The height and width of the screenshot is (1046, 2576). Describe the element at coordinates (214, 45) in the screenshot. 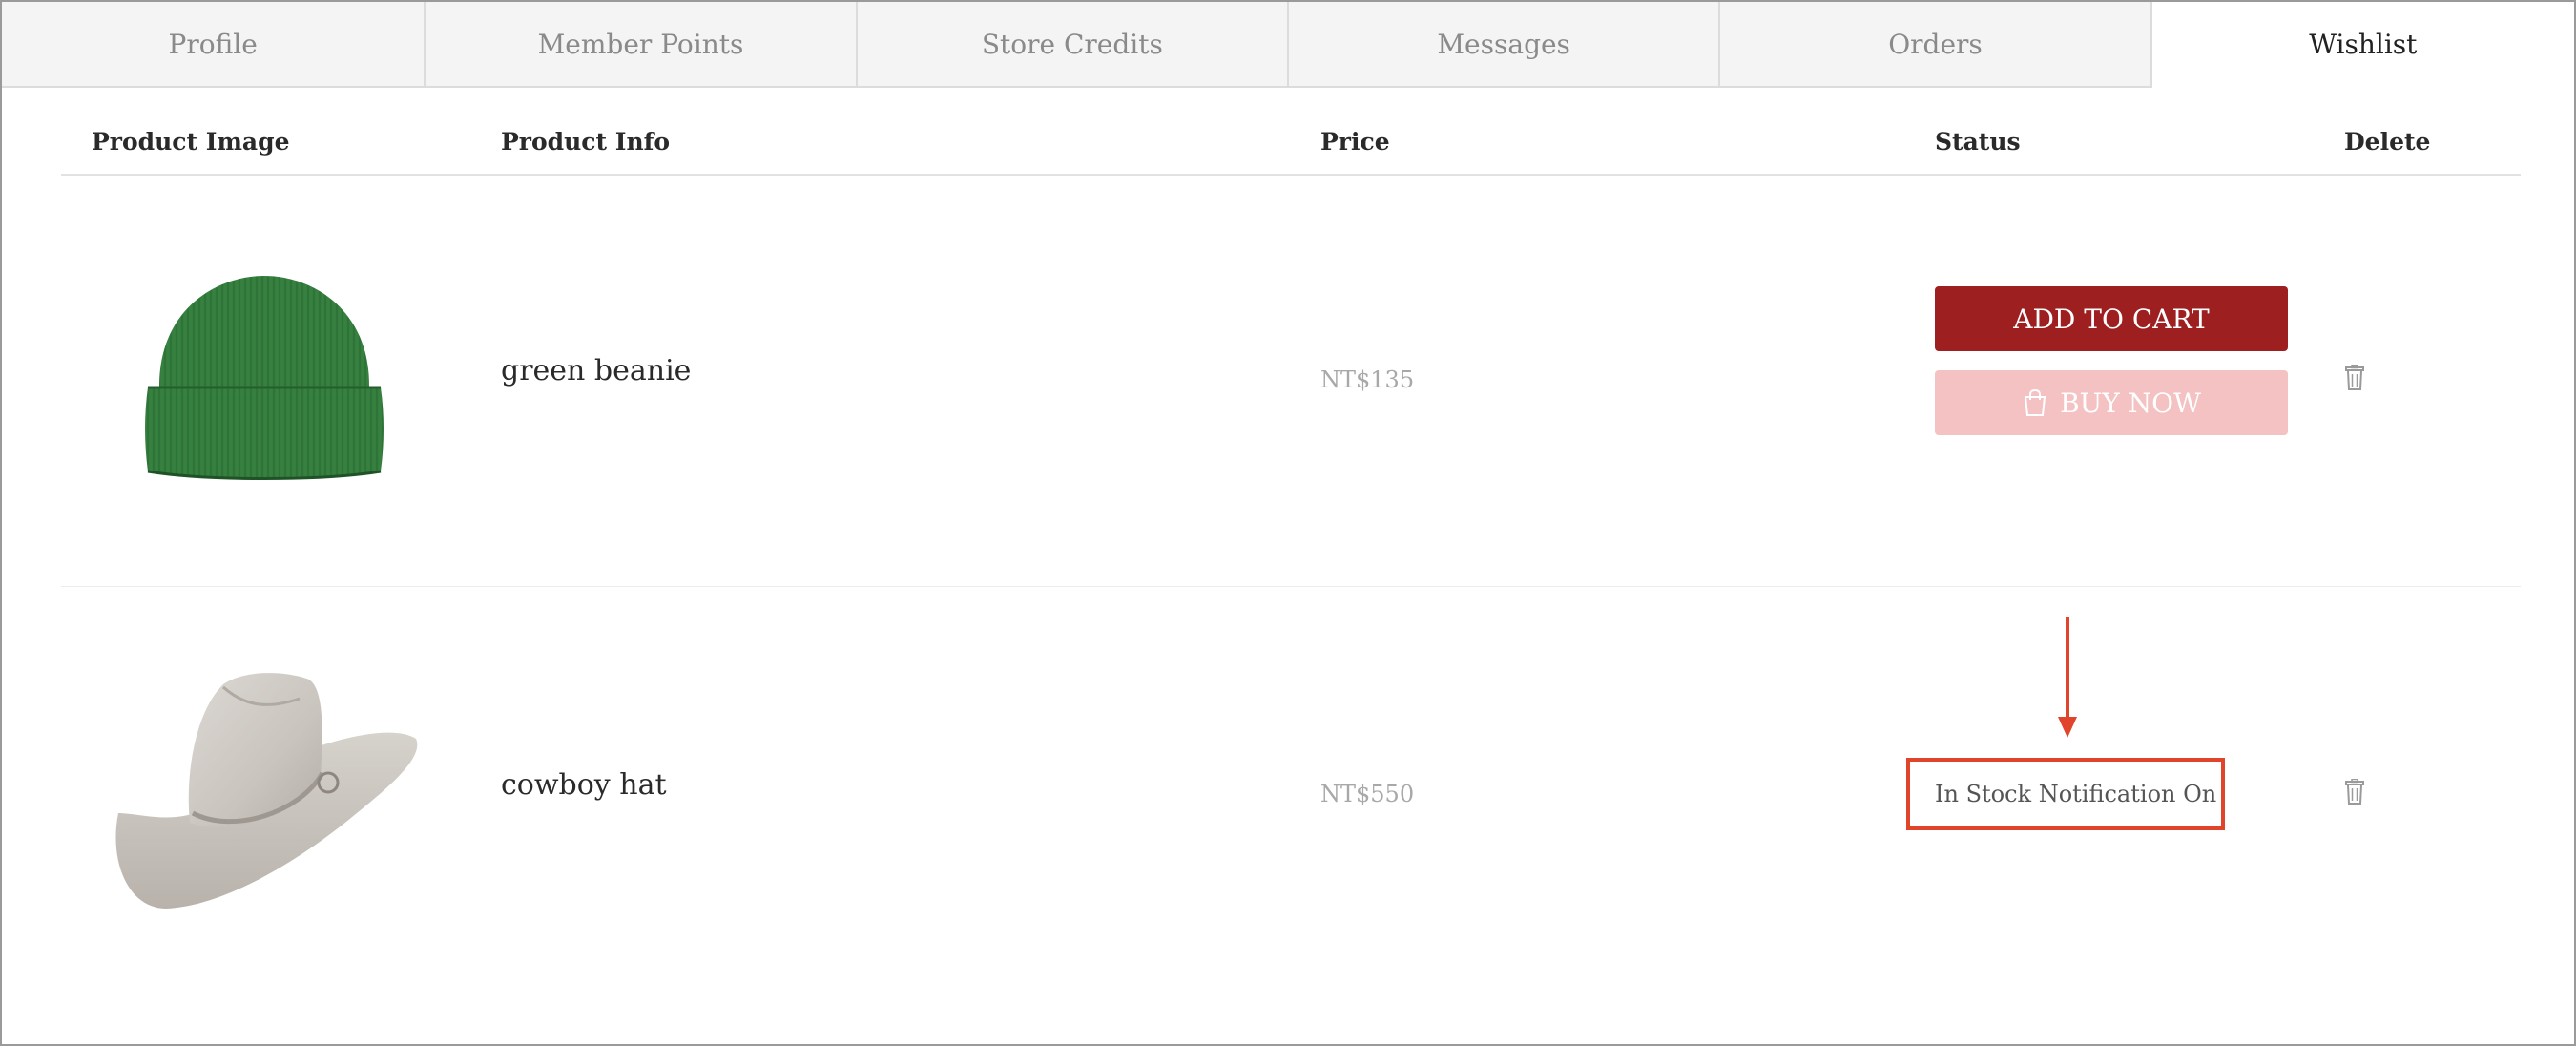

I see `tab-profile: Profile` at that location.